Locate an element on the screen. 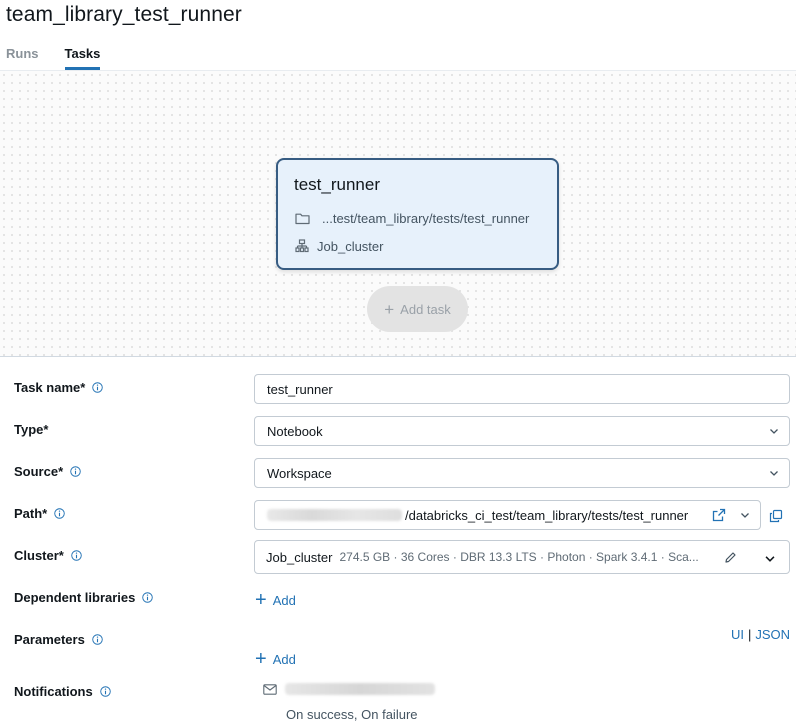 Image resolution: width=796 pixels, height=725 pixels. tab-tasks: Tasks is located at coordinates (82, 58).